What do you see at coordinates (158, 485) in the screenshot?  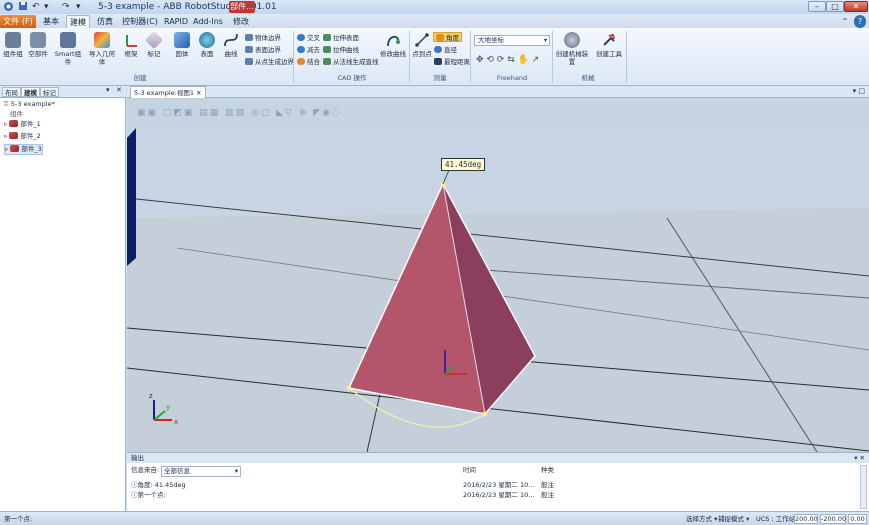 I see `output-row: ⓘ角度: 41.45deg` at bounding box center [158, 485].